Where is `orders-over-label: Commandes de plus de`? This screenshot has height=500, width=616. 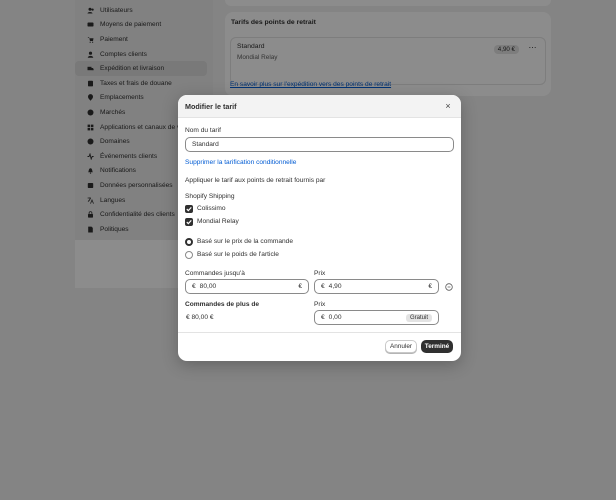
orders-over-label: Commandes de plus de is located at coordinates (222, 304).